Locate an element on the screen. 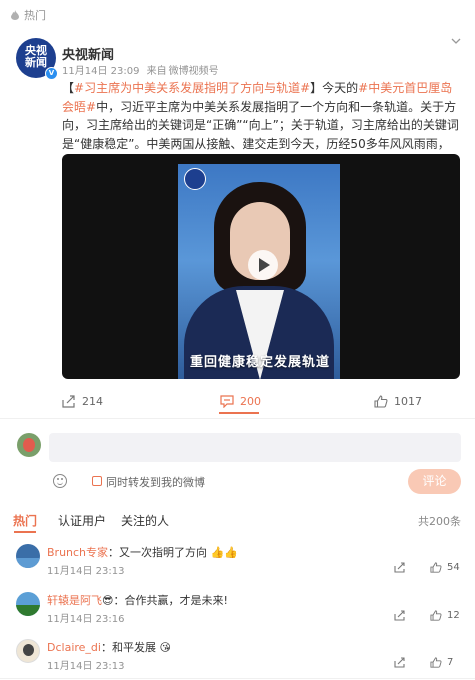  share-count: 214 is located at coordinates (92, 401).